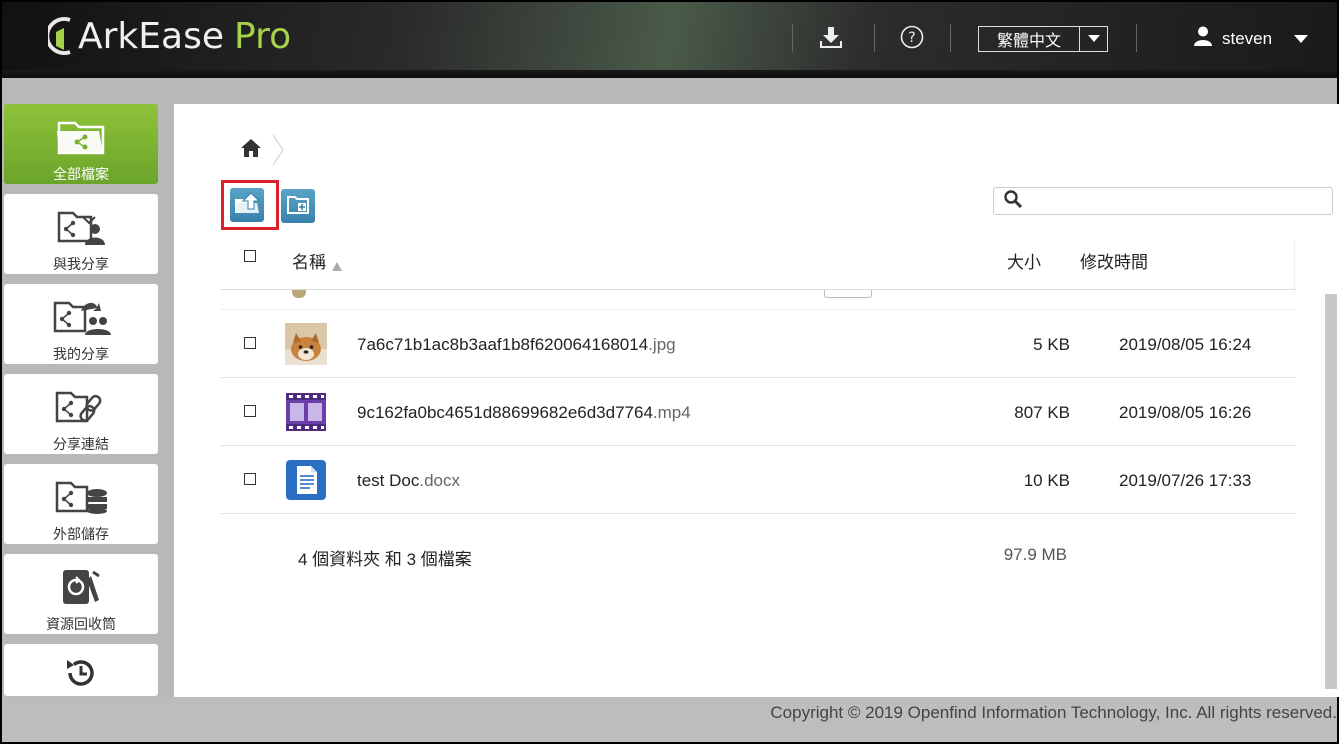  I want to click on sidebar-item-history, so click(81, 670).